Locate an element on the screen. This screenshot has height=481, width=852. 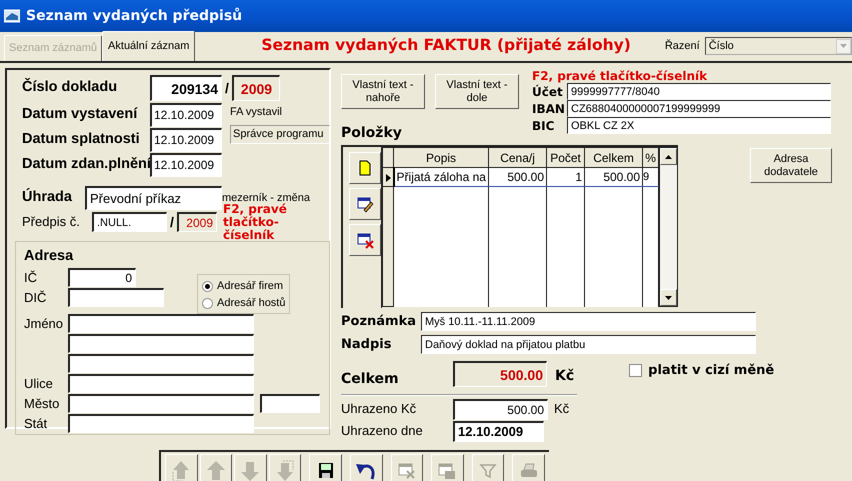
undo-button is located at coordinates (366, 467).